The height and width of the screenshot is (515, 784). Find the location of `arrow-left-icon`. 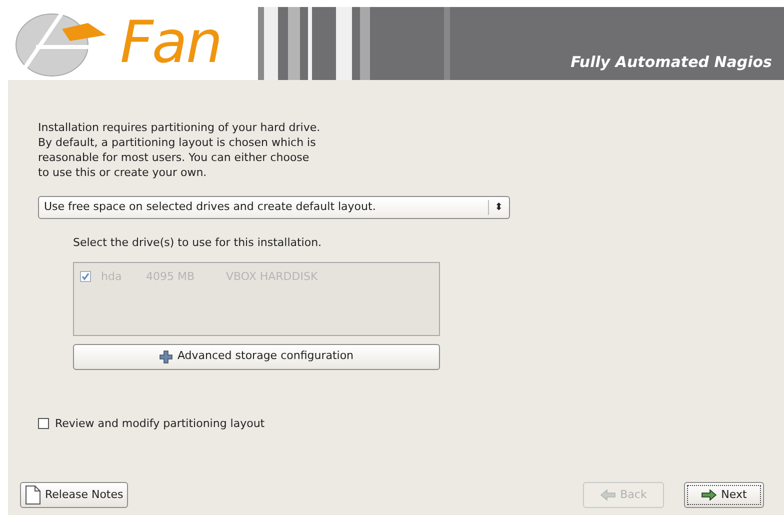

arrow-left-icon is located at coordinates (608, 495).